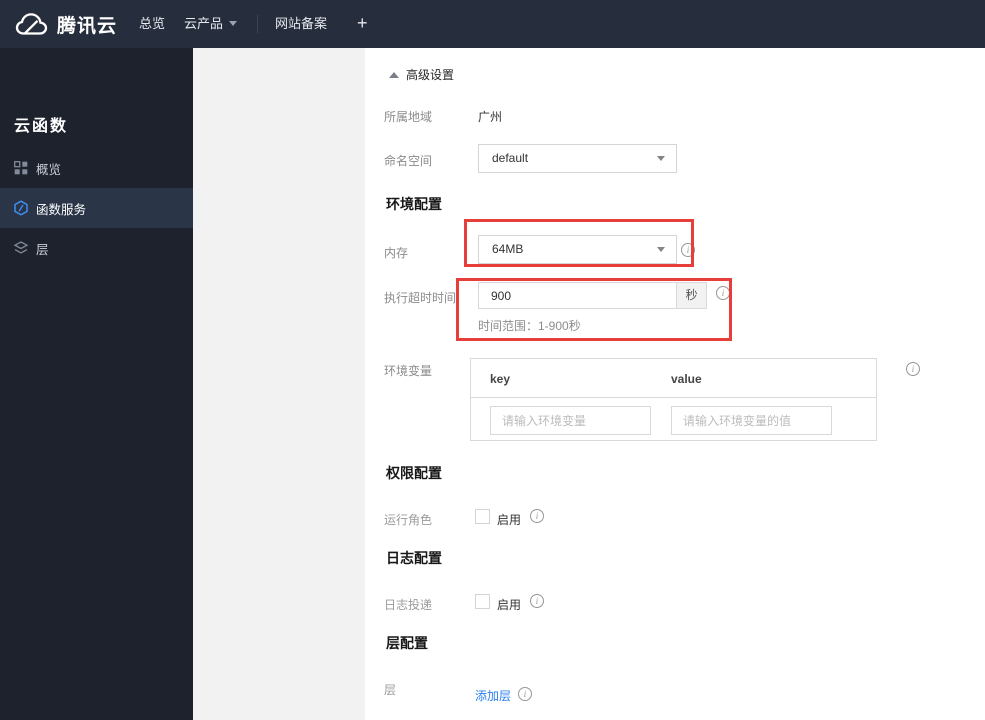 Image resolution: width=985 pixels, height=720 pixels. What do you see at coordinates (41, 126) in the screenshot?
I see `sidebar-product-title: 云函数` at bounding box center [41, 126].